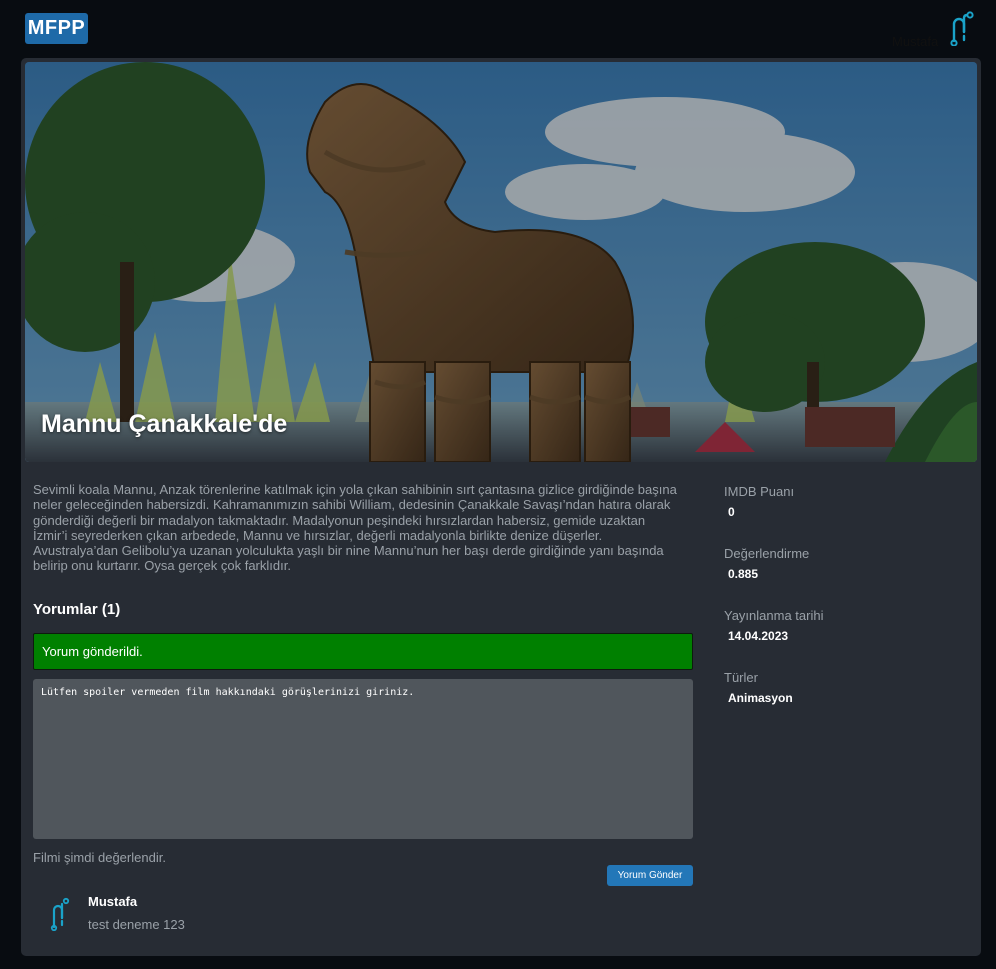  Describe the element at coordinates (56, 28) in the screenshot. I see `site-logo: MFPP` at that location.